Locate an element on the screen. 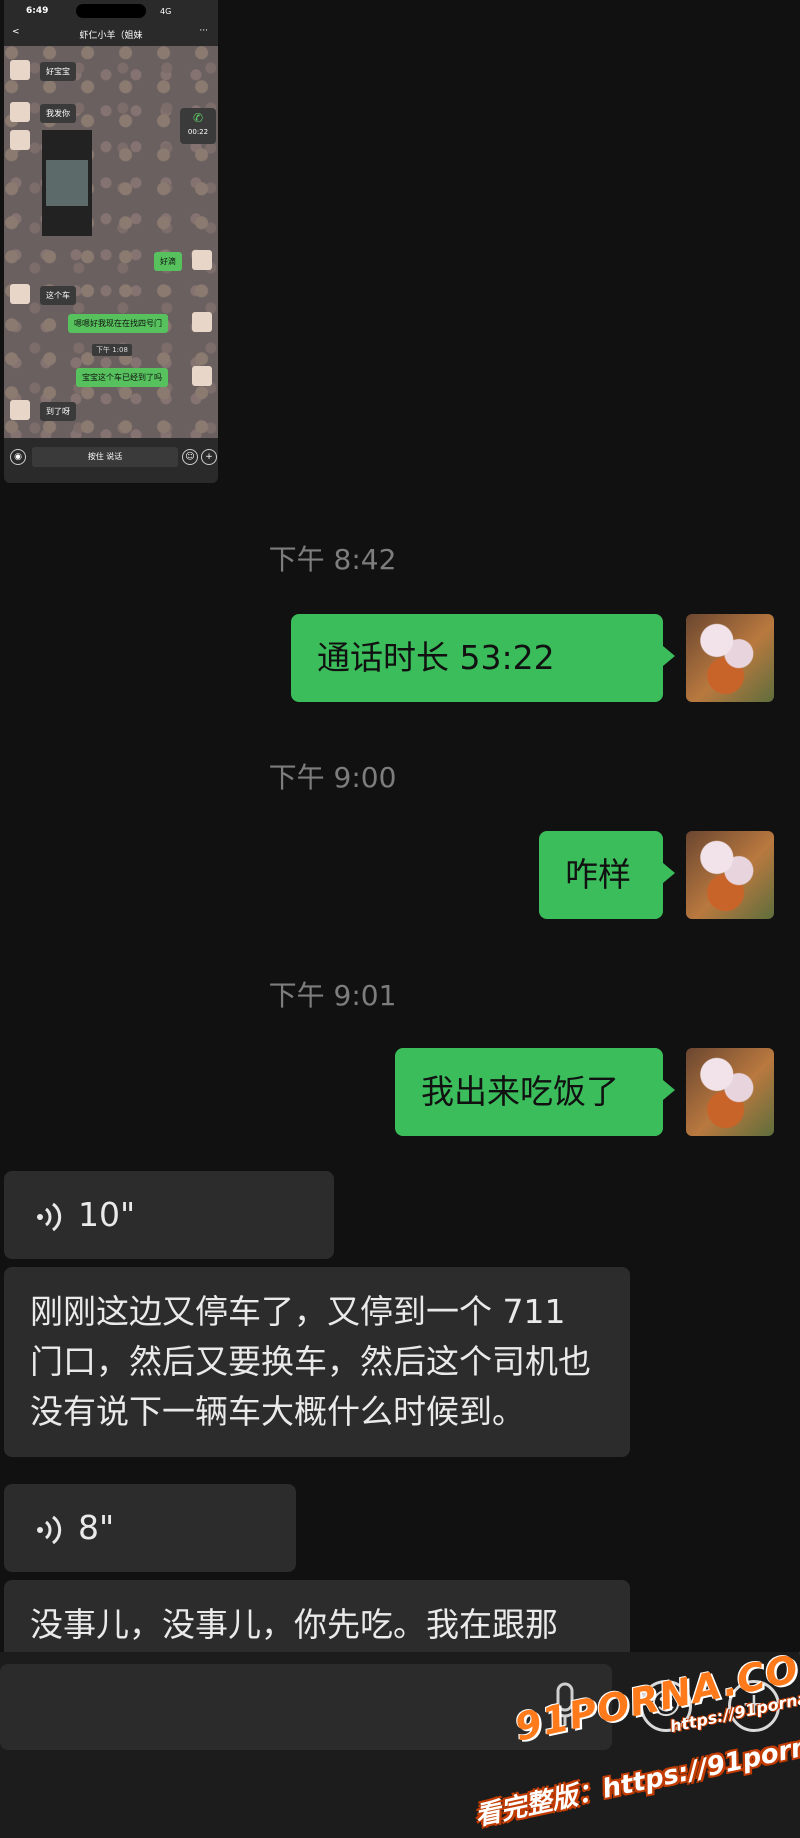 The width and height of the screenshot is (800, 1838). message-bubble: 到了呀 is located at coordinates (58, 411).